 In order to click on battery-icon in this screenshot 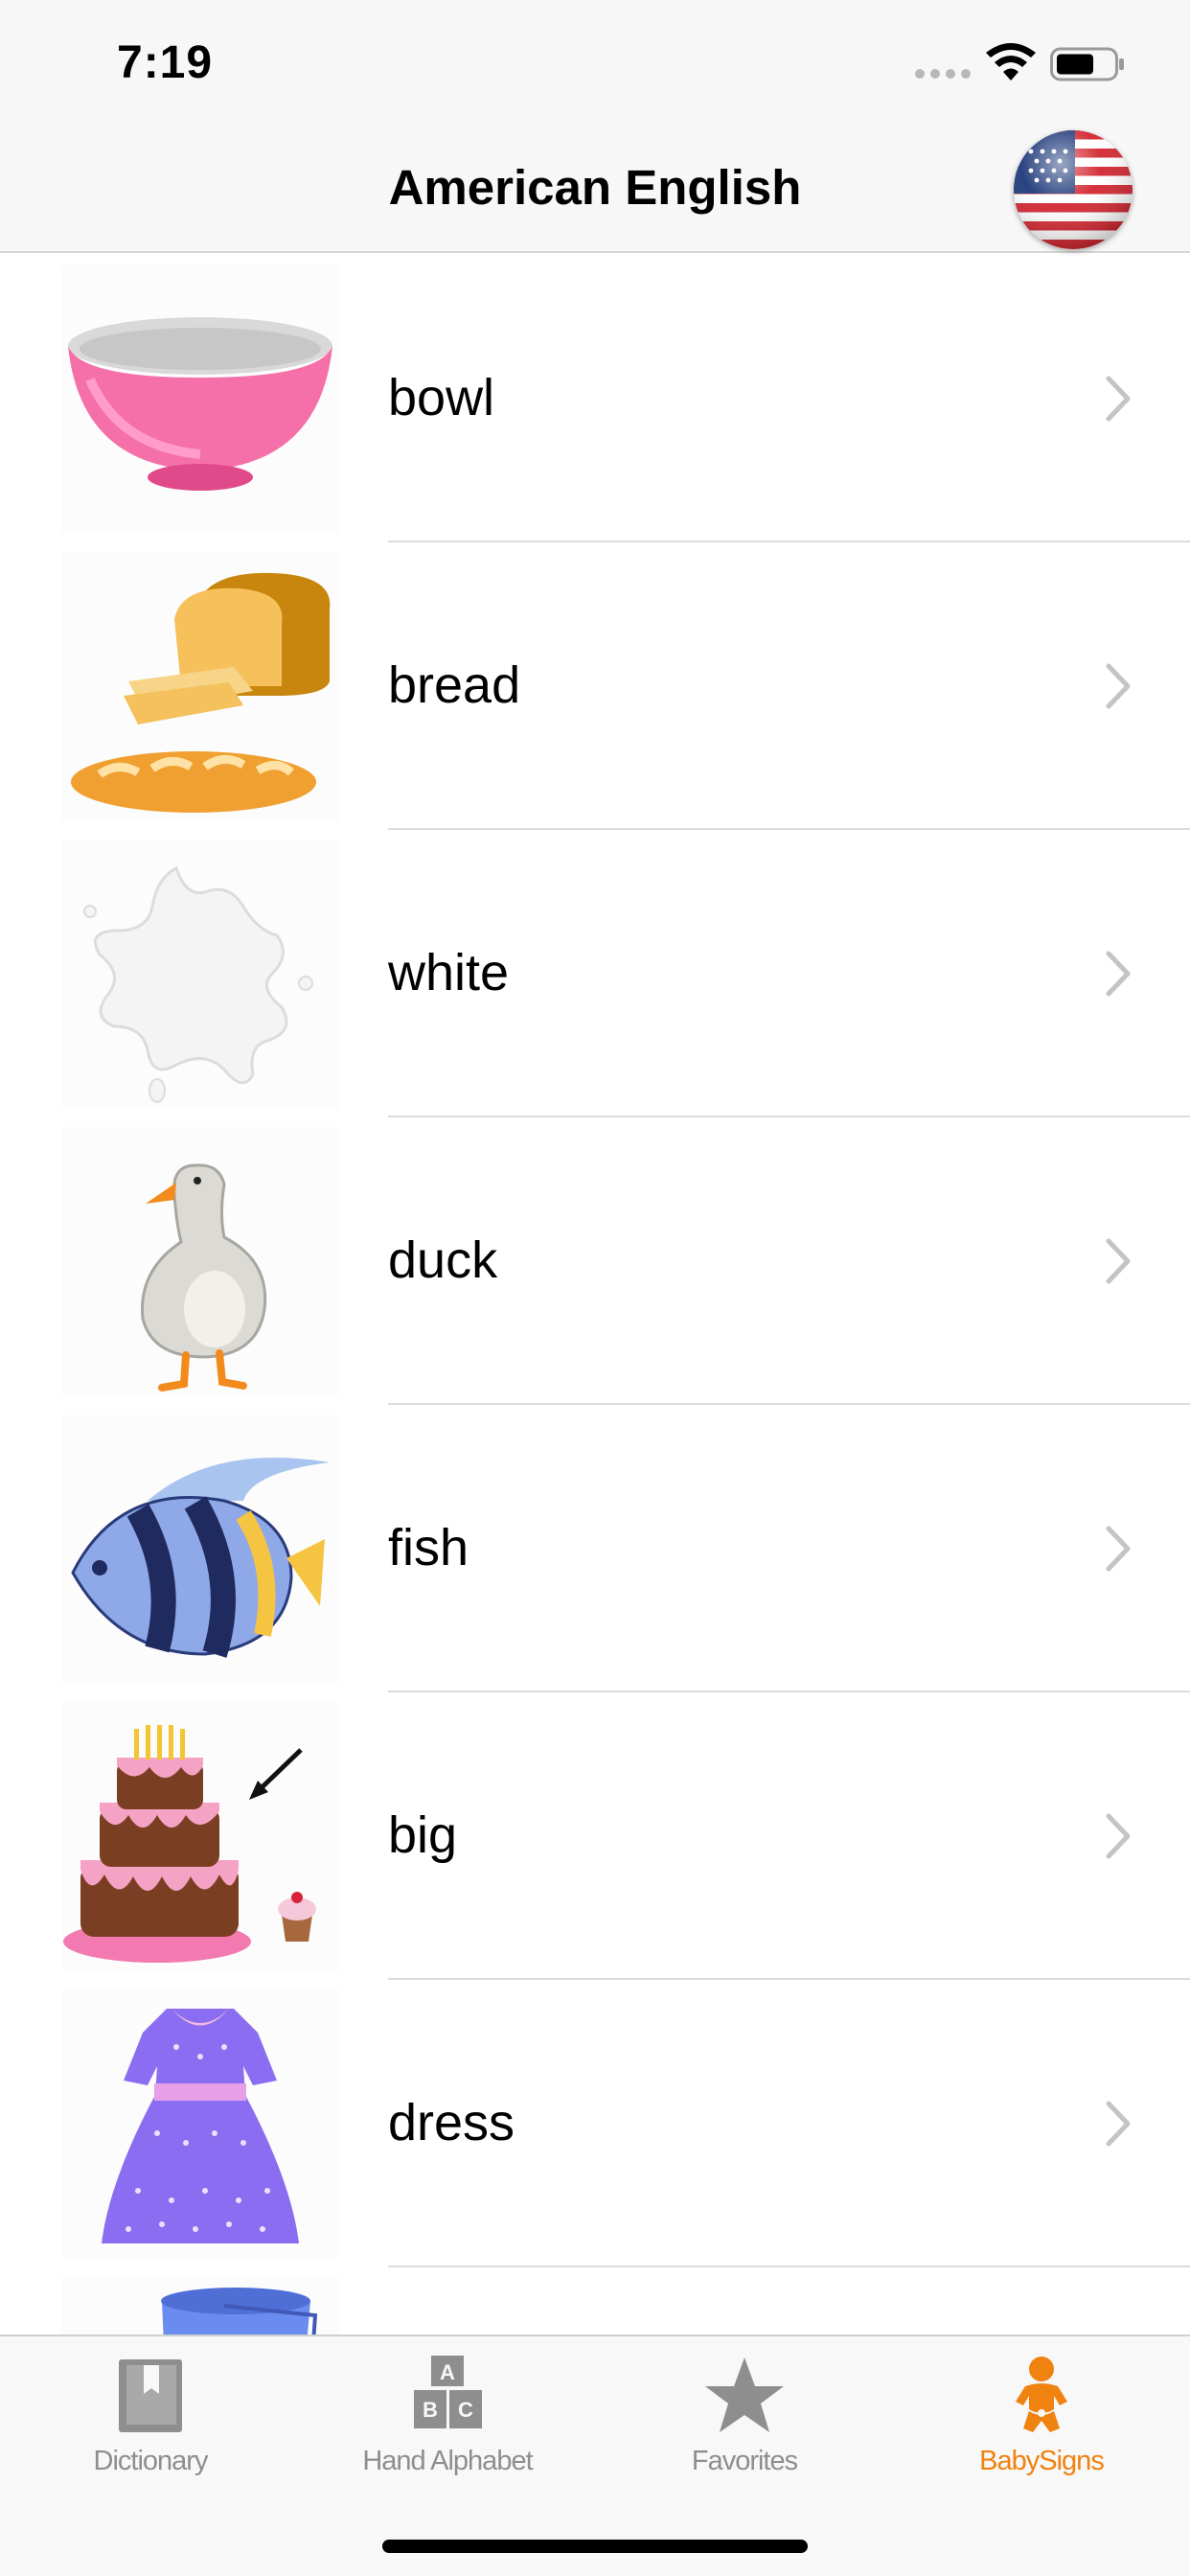, I will do `click(1087, 64)`.